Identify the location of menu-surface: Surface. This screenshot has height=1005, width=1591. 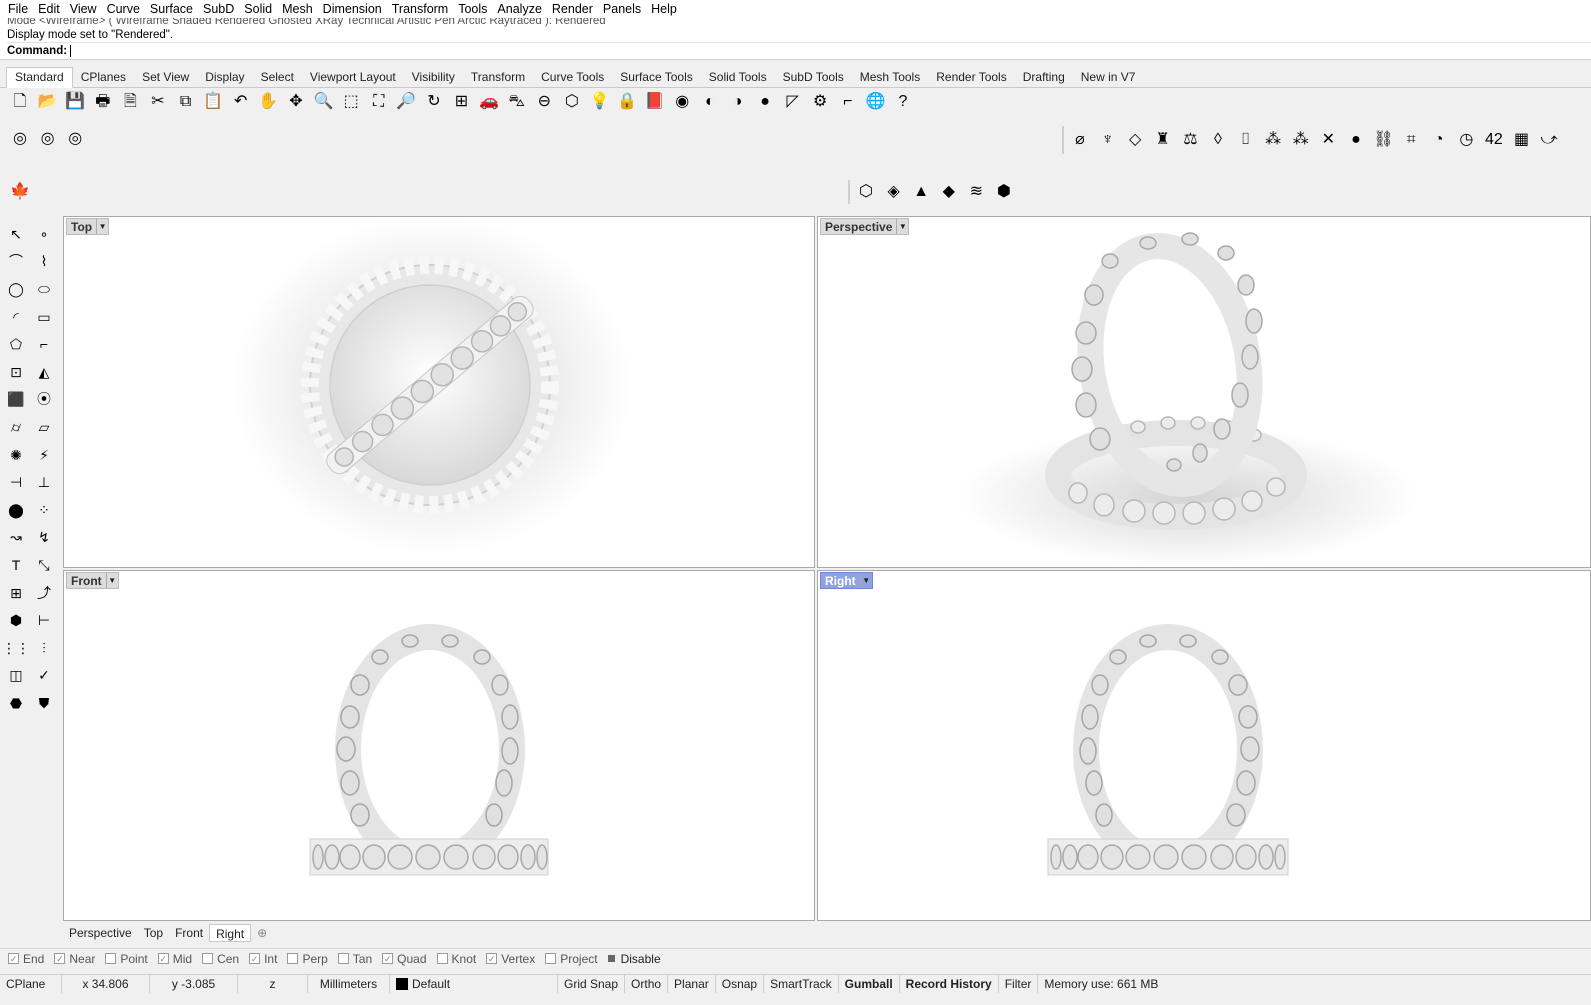
(171, 9).